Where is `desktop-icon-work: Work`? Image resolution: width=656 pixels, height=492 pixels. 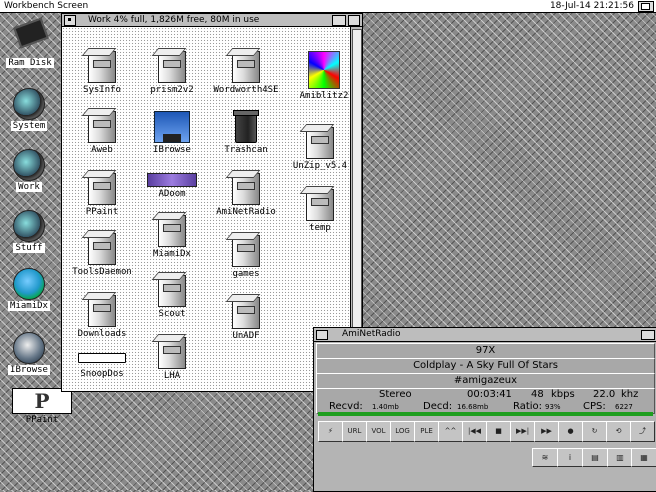
desktop-icon-work: Work is located at coordinates (29, 170).